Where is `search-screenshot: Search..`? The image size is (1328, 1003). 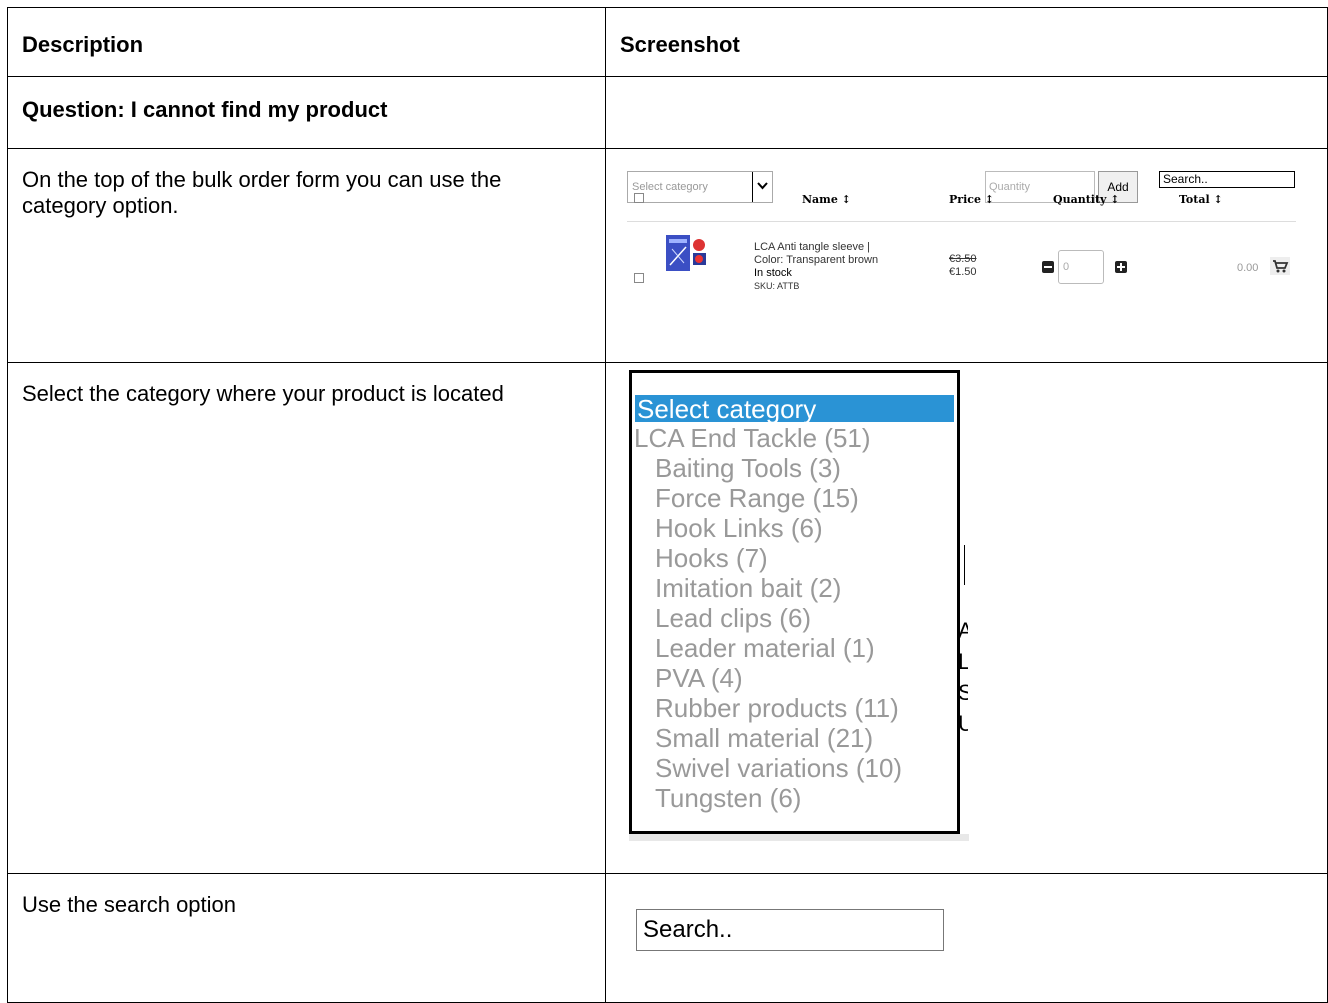
search-screenshot: Search.. is located at coordinates (966, 938).